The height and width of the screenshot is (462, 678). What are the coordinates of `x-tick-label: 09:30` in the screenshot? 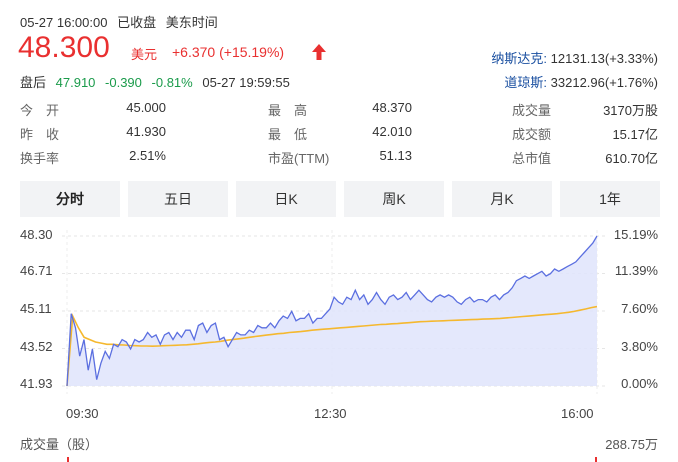 It's located at (82, 413).